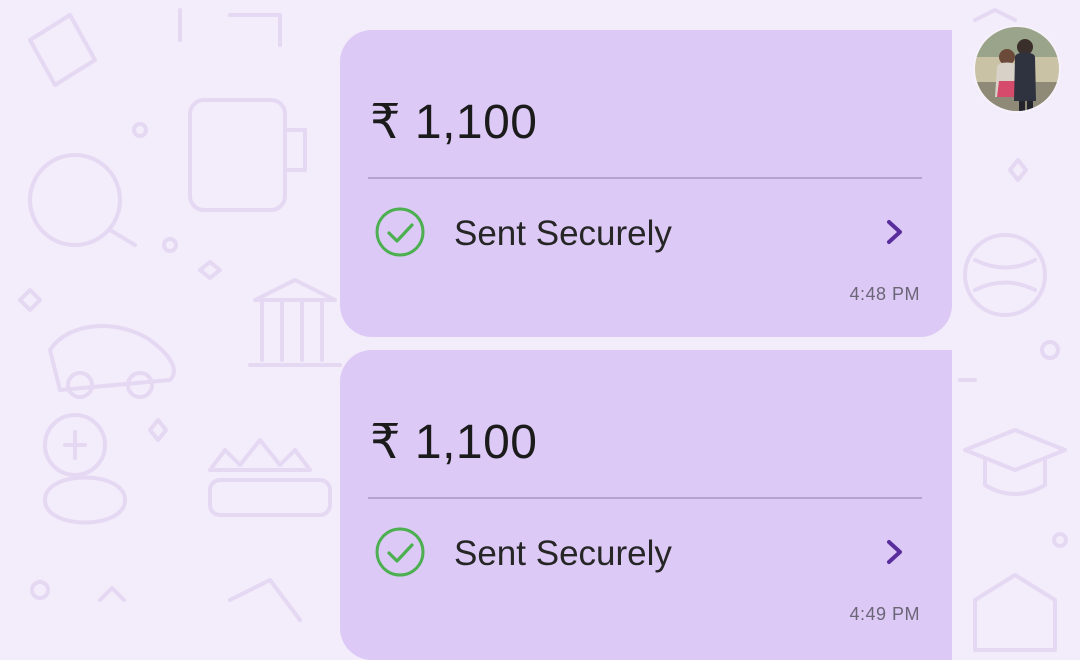 Image resolution: width=1080 pixels, height=660 pixels. What do you see at coordinates (884, 614) in the screenshot?
I see `message-timestamp: 4:49 PM` at bounding box center [884, 614].